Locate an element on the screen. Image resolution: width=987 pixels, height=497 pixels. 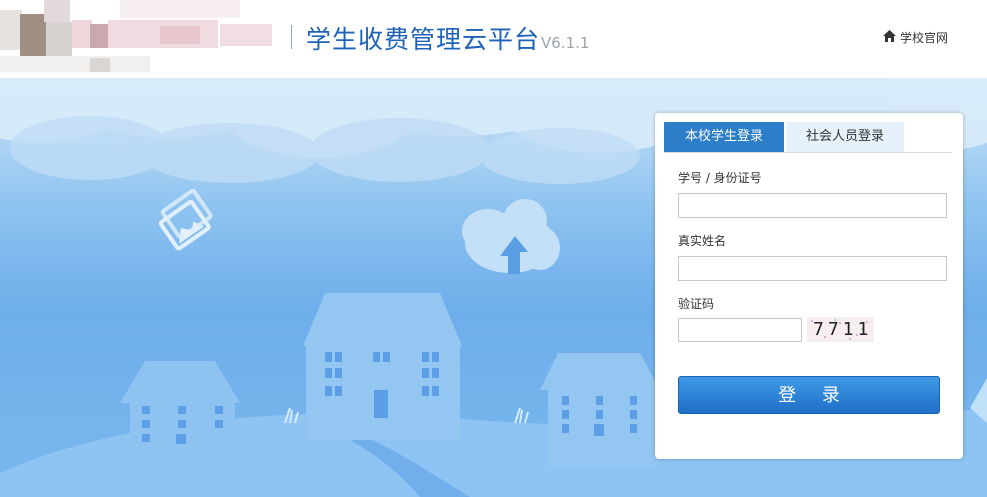
student-id-label: 学号 / 身份证号 is located at coordinates (720, 178).